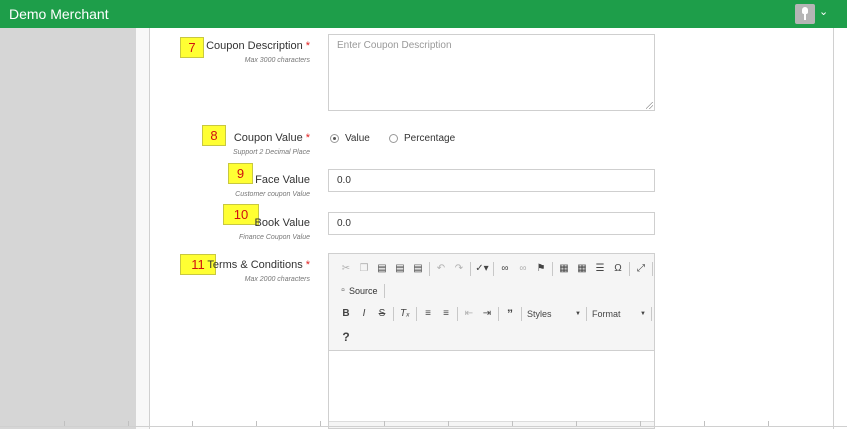 Image resolution: width=847 pixels, height=429 pixels. Describe the element at coordinates (393, 138) in the screenshot. I see `radio-percentage-dot` at that location.